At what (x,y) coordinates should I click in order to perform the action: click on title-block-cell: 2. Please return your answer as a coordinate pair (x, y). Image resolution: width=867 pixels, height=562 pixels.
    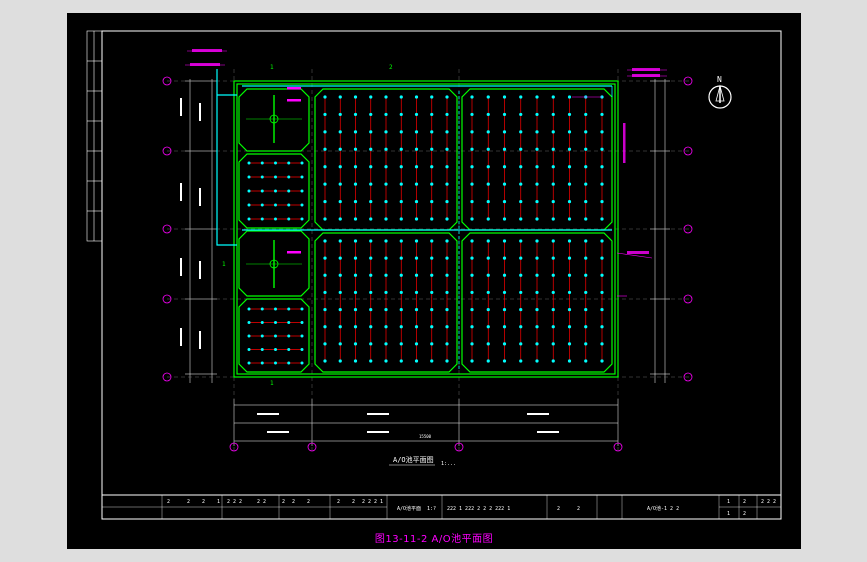
    Looking at the image, I should click on (558, 509).